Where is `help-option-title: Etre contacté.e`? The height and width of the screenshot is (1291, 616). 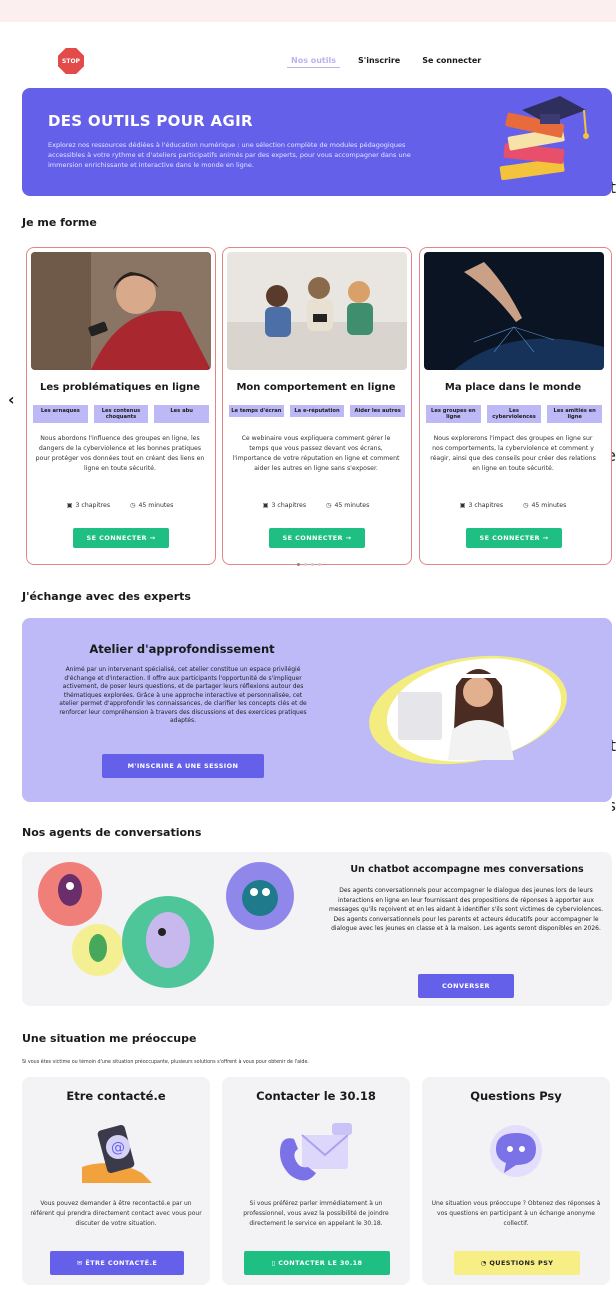 help-option-title: Etre contacté.e is located at coordinates (116, 1096).